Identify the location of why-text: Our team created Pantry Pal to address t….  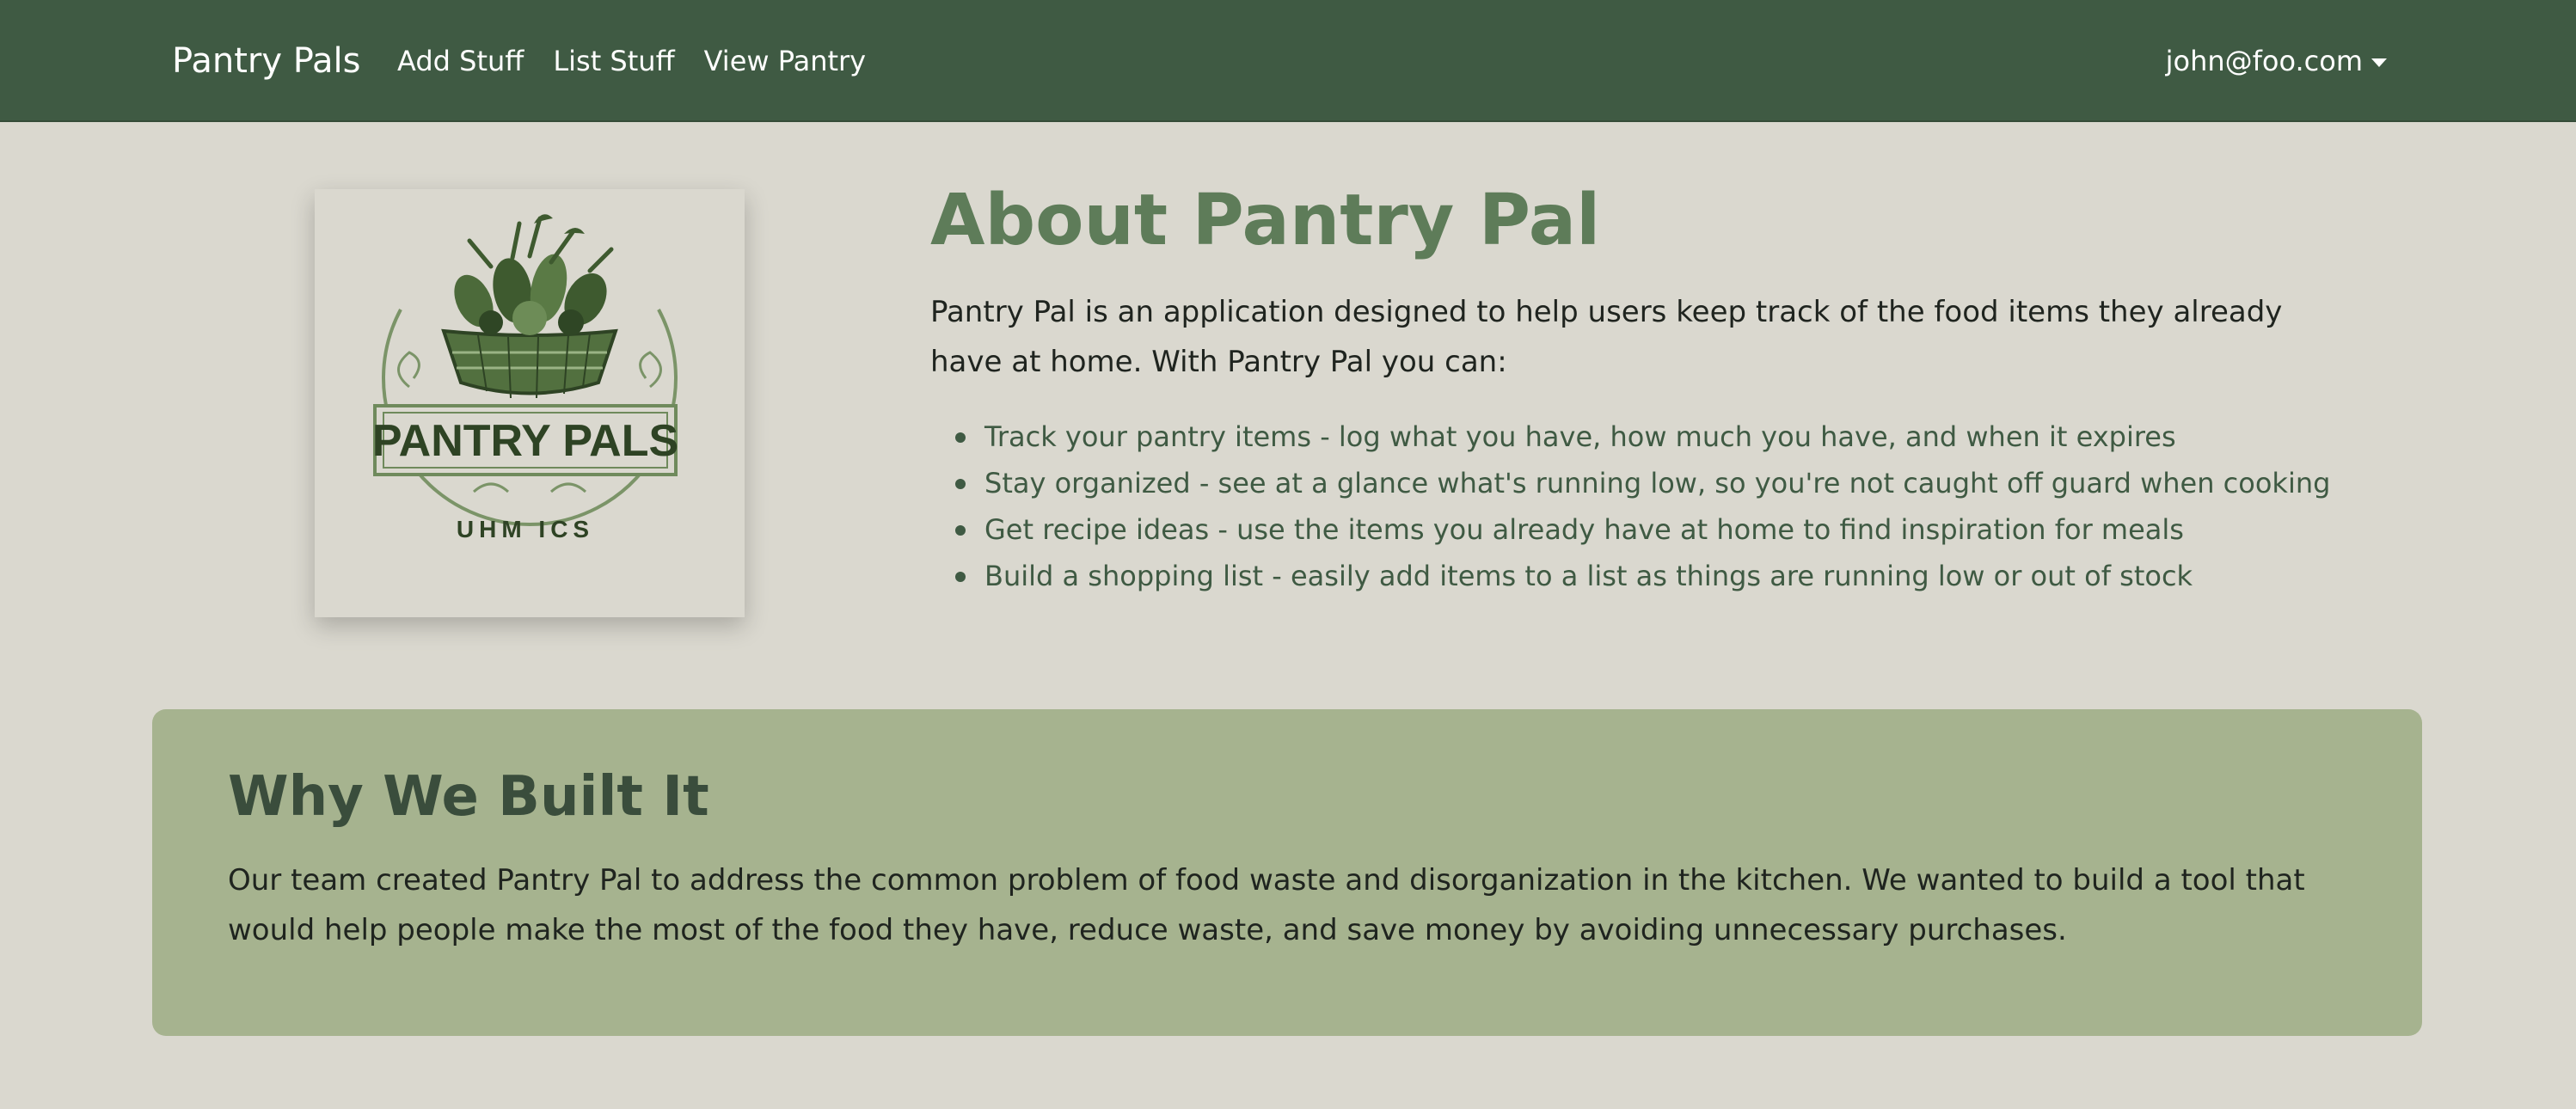
(1267, 905).